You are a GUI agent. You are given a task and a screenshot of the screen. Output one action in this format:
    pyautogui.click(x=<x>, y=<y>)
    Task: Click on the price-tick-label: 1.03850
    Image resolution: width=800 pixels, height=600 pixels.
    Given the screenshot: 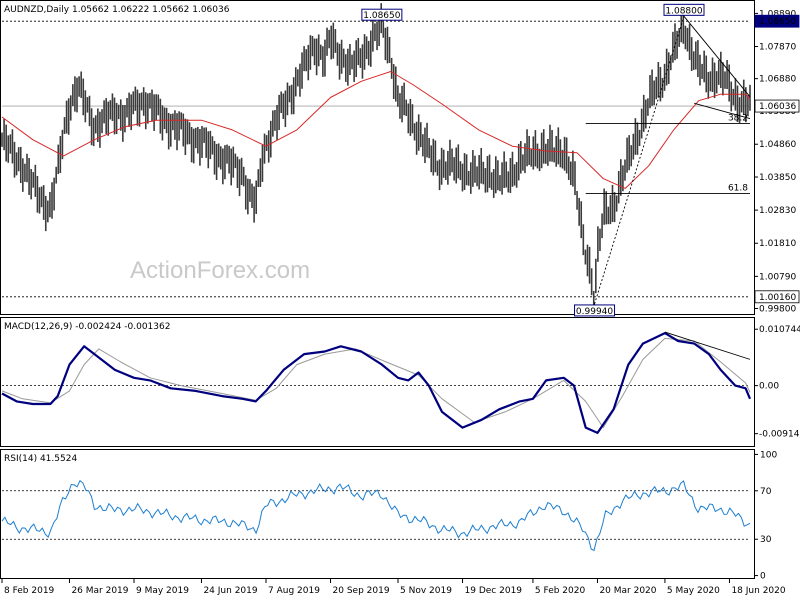 What is the action you would take?
    pyautogui.click(x=777, y=178)
    